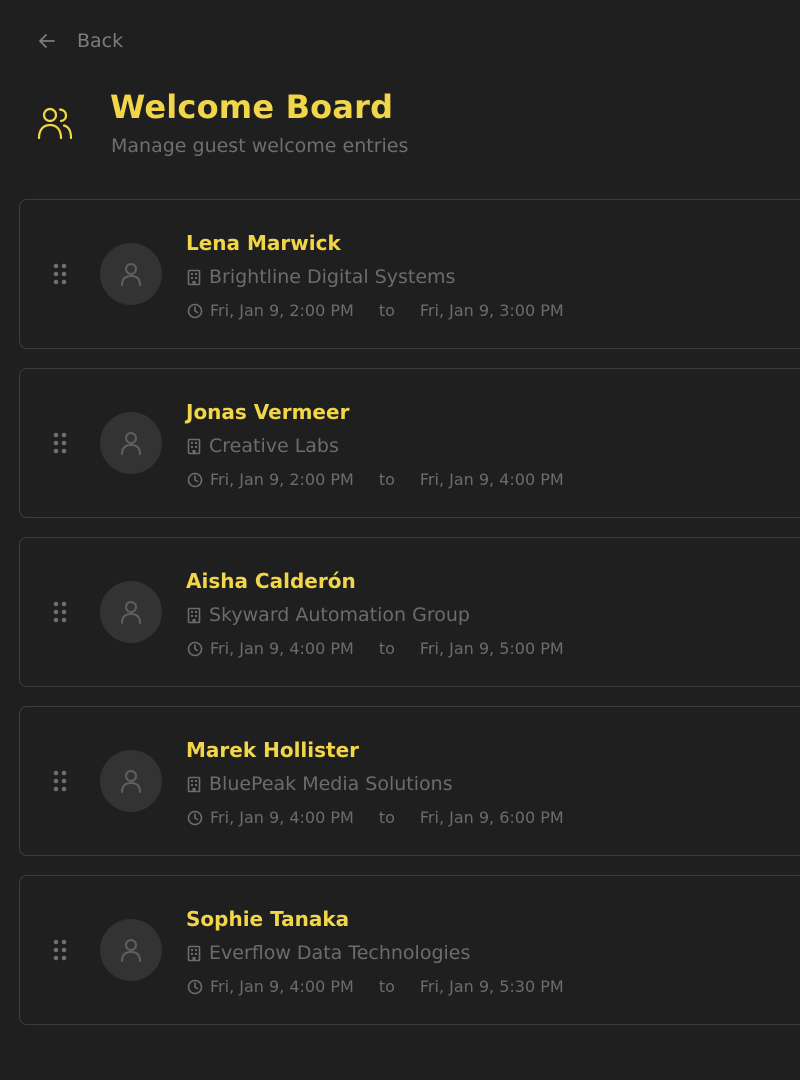 This screenshot has height=1080, width=800. I want to click on end-time: Fri, Jan 9, 5:00 PM, so click(491, 648).